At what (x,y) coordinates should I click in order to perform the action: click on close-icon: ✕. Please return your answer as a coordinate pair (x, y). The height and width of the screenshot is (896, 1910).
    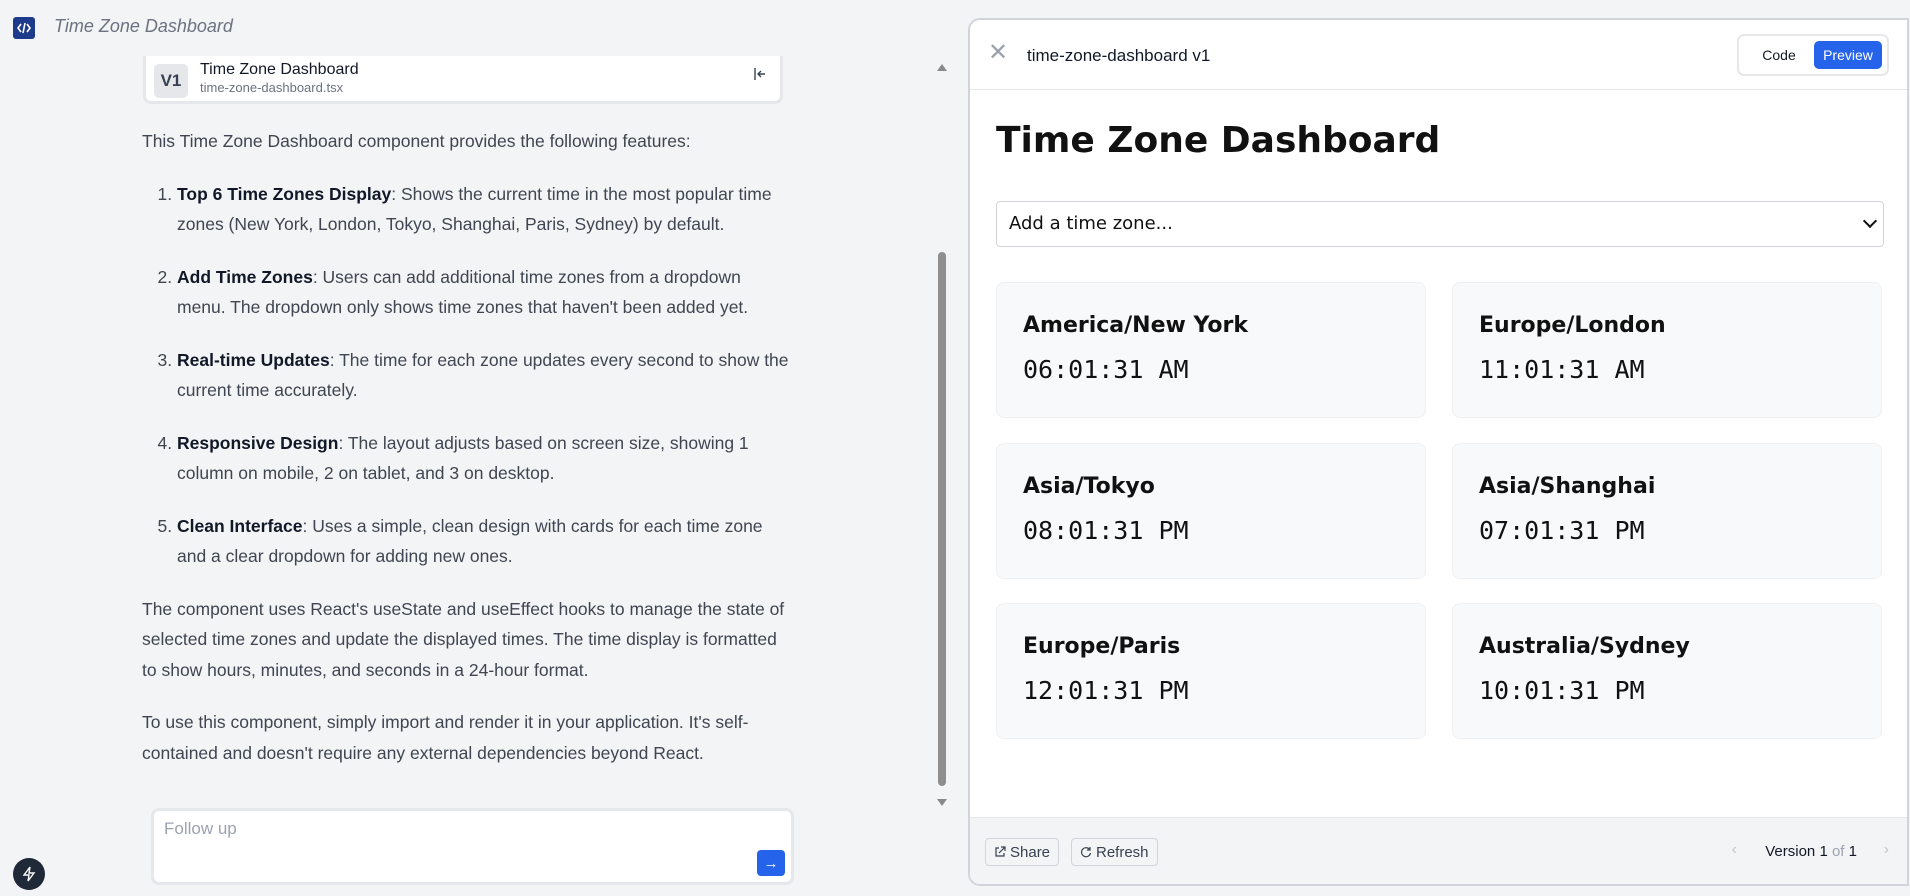
    Looking at the image, I should click on (998, 52).